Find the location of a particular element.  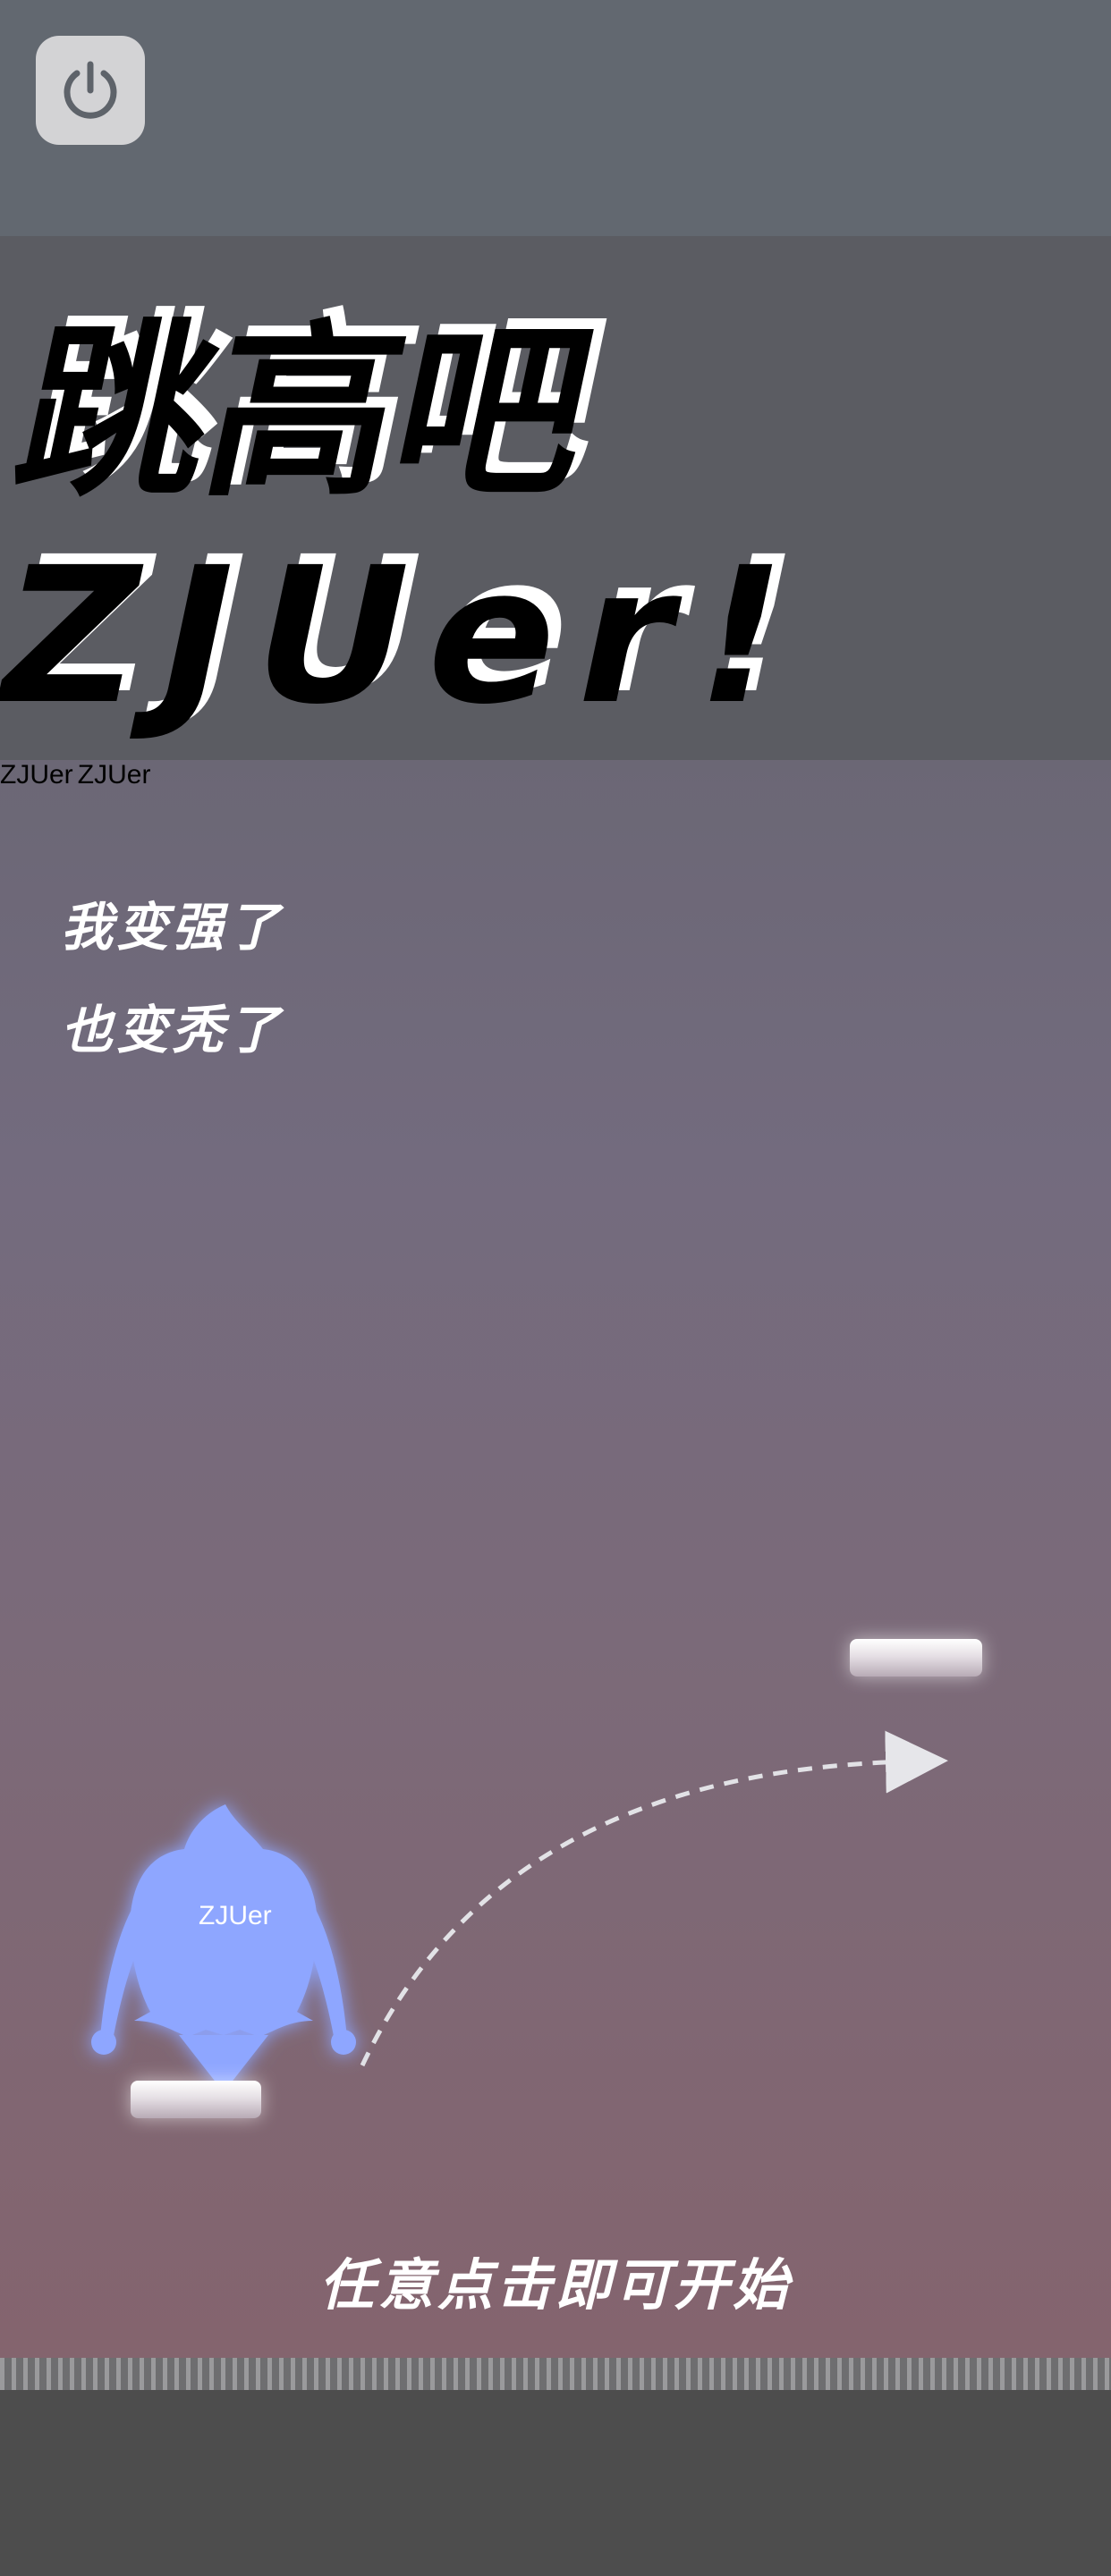

start-prompt: 任意点击即可开始 is located at coordinates (555, 2280).